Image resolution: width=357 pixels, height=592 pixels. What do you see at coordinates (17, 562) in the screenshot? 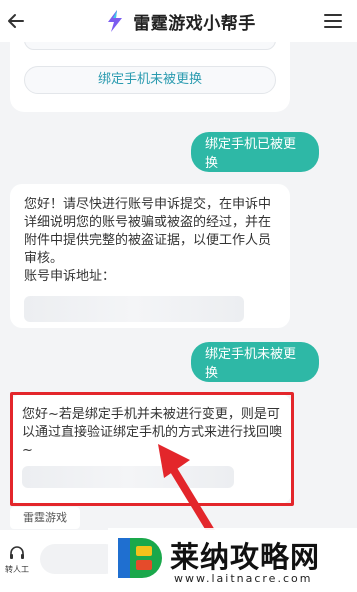
I see `transfer-human-button: 转人工` at bounding box center [17, 562].